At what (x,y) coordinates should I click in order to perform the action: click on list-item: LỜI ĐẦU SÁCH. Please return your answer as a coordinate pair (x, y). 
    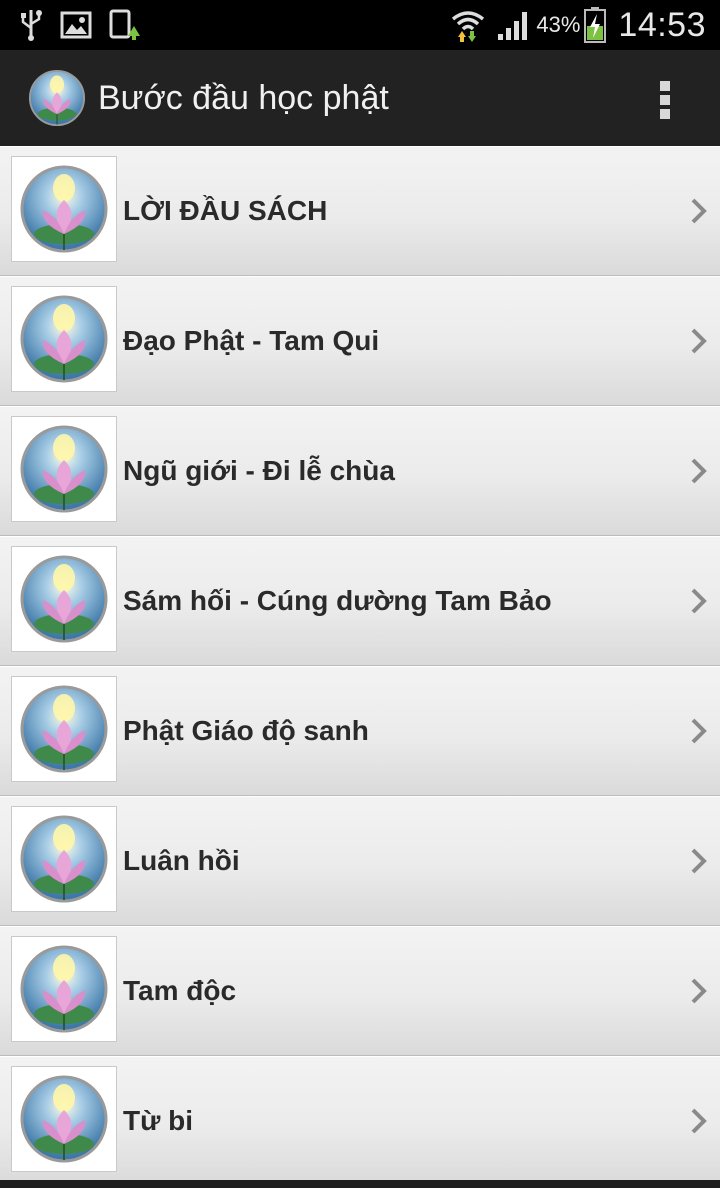
    Looking at the image, I should click on (360, 211).